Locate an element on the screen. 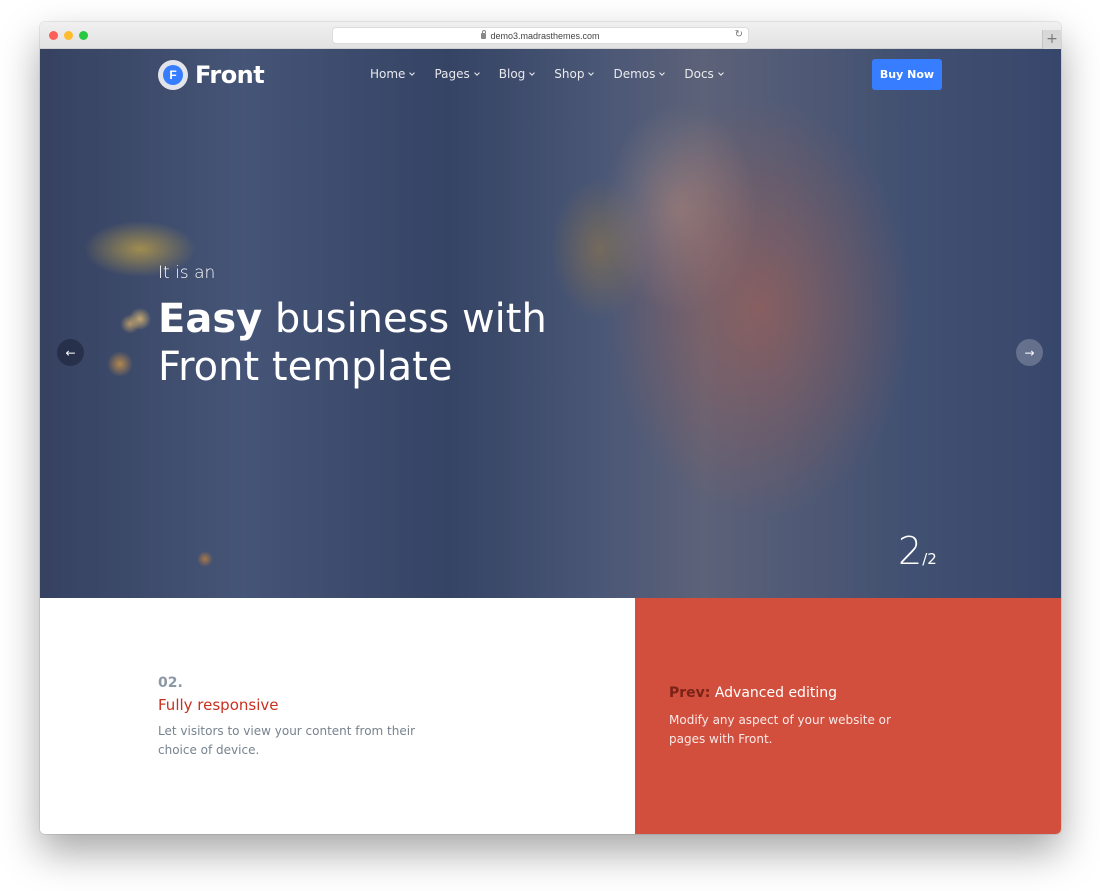 The height and width of the screenshot is (891, 1100). logo-icon: F is located at coordinates (173, 75).